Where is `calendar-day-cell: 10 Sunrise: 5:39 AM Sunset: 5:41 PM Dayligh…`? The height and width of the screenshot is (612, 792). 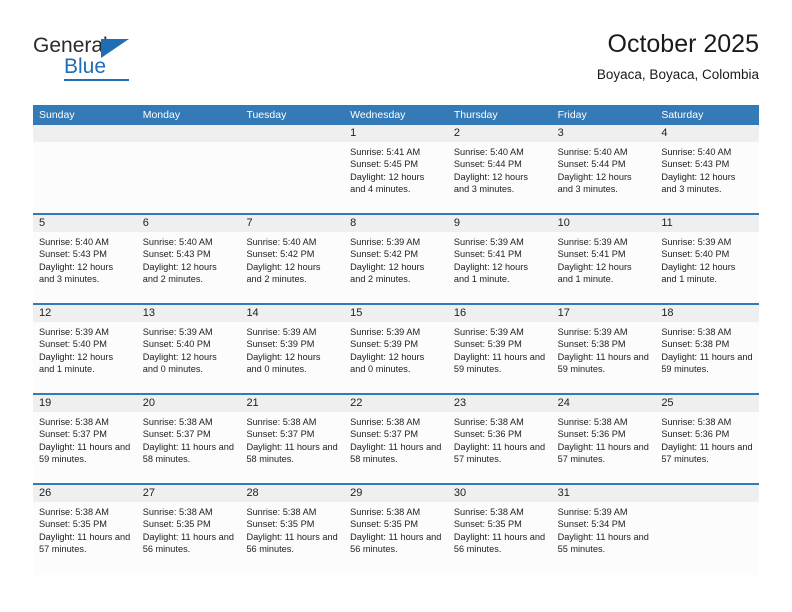 calendar-day-cell: 10 Sunrise: 5:39 AM Sunset: 5:41 PM Dayligh… is located at coordinates (603, 259).